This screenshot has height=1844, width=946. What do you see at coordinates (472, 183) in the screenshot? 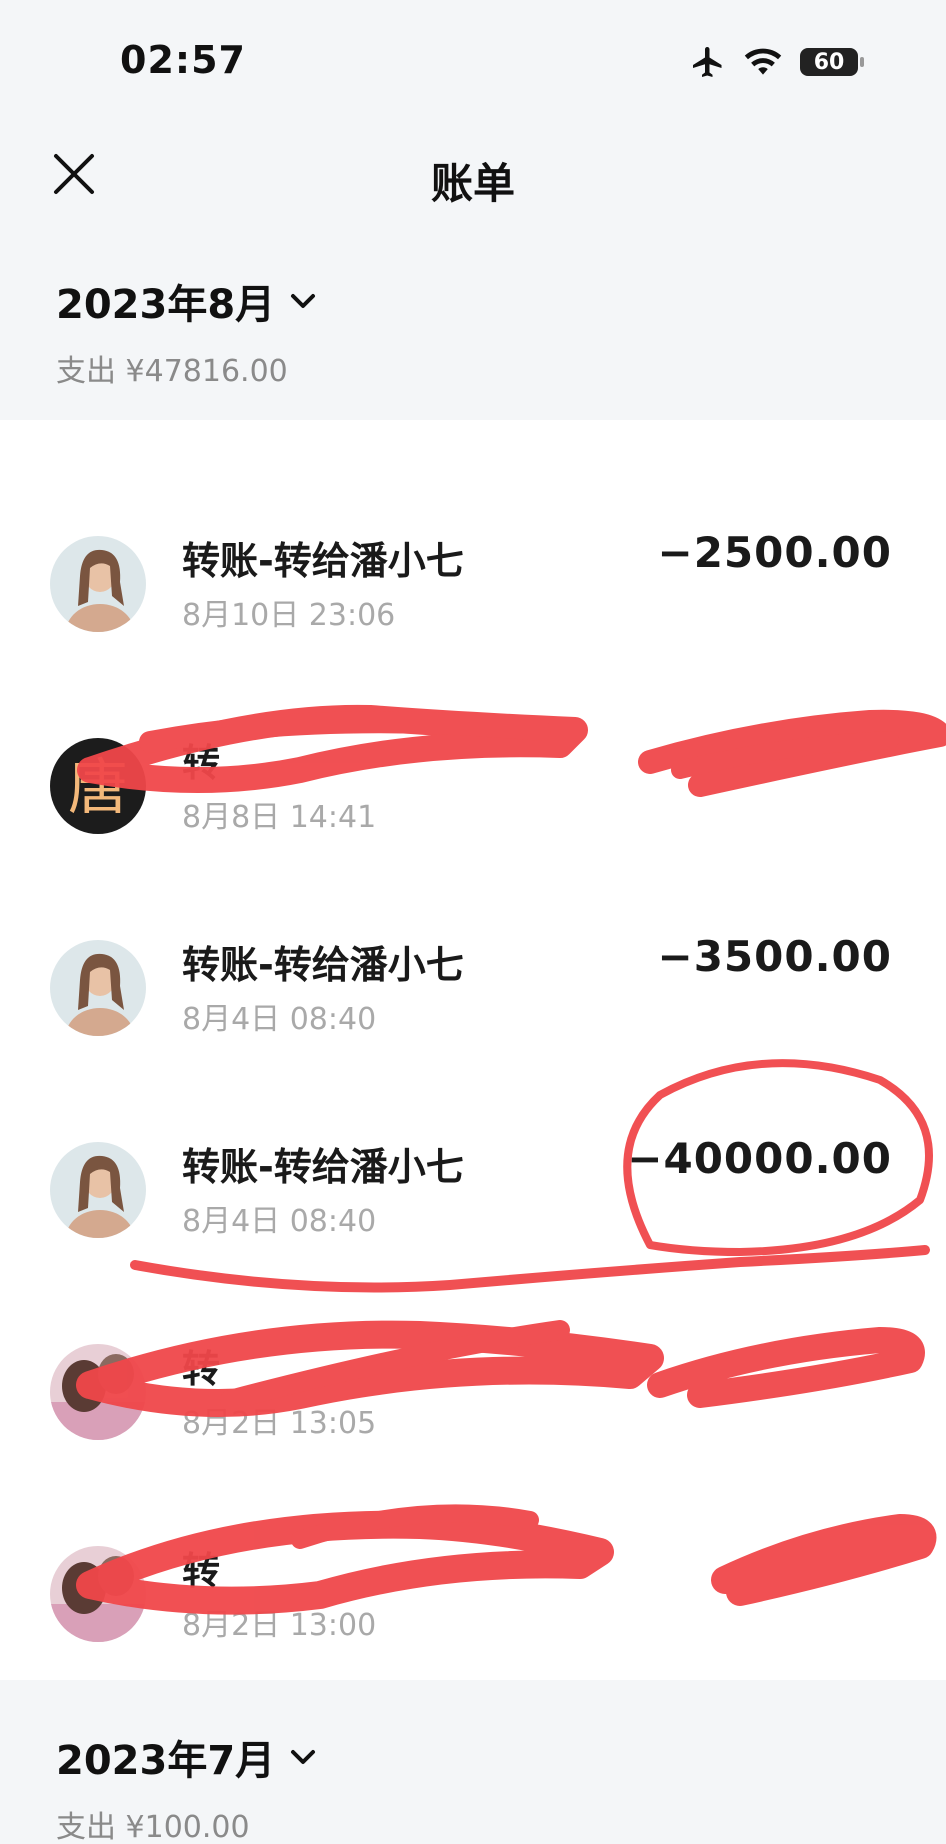
I see `page-title: 账单` at bounding box center [472, 183].